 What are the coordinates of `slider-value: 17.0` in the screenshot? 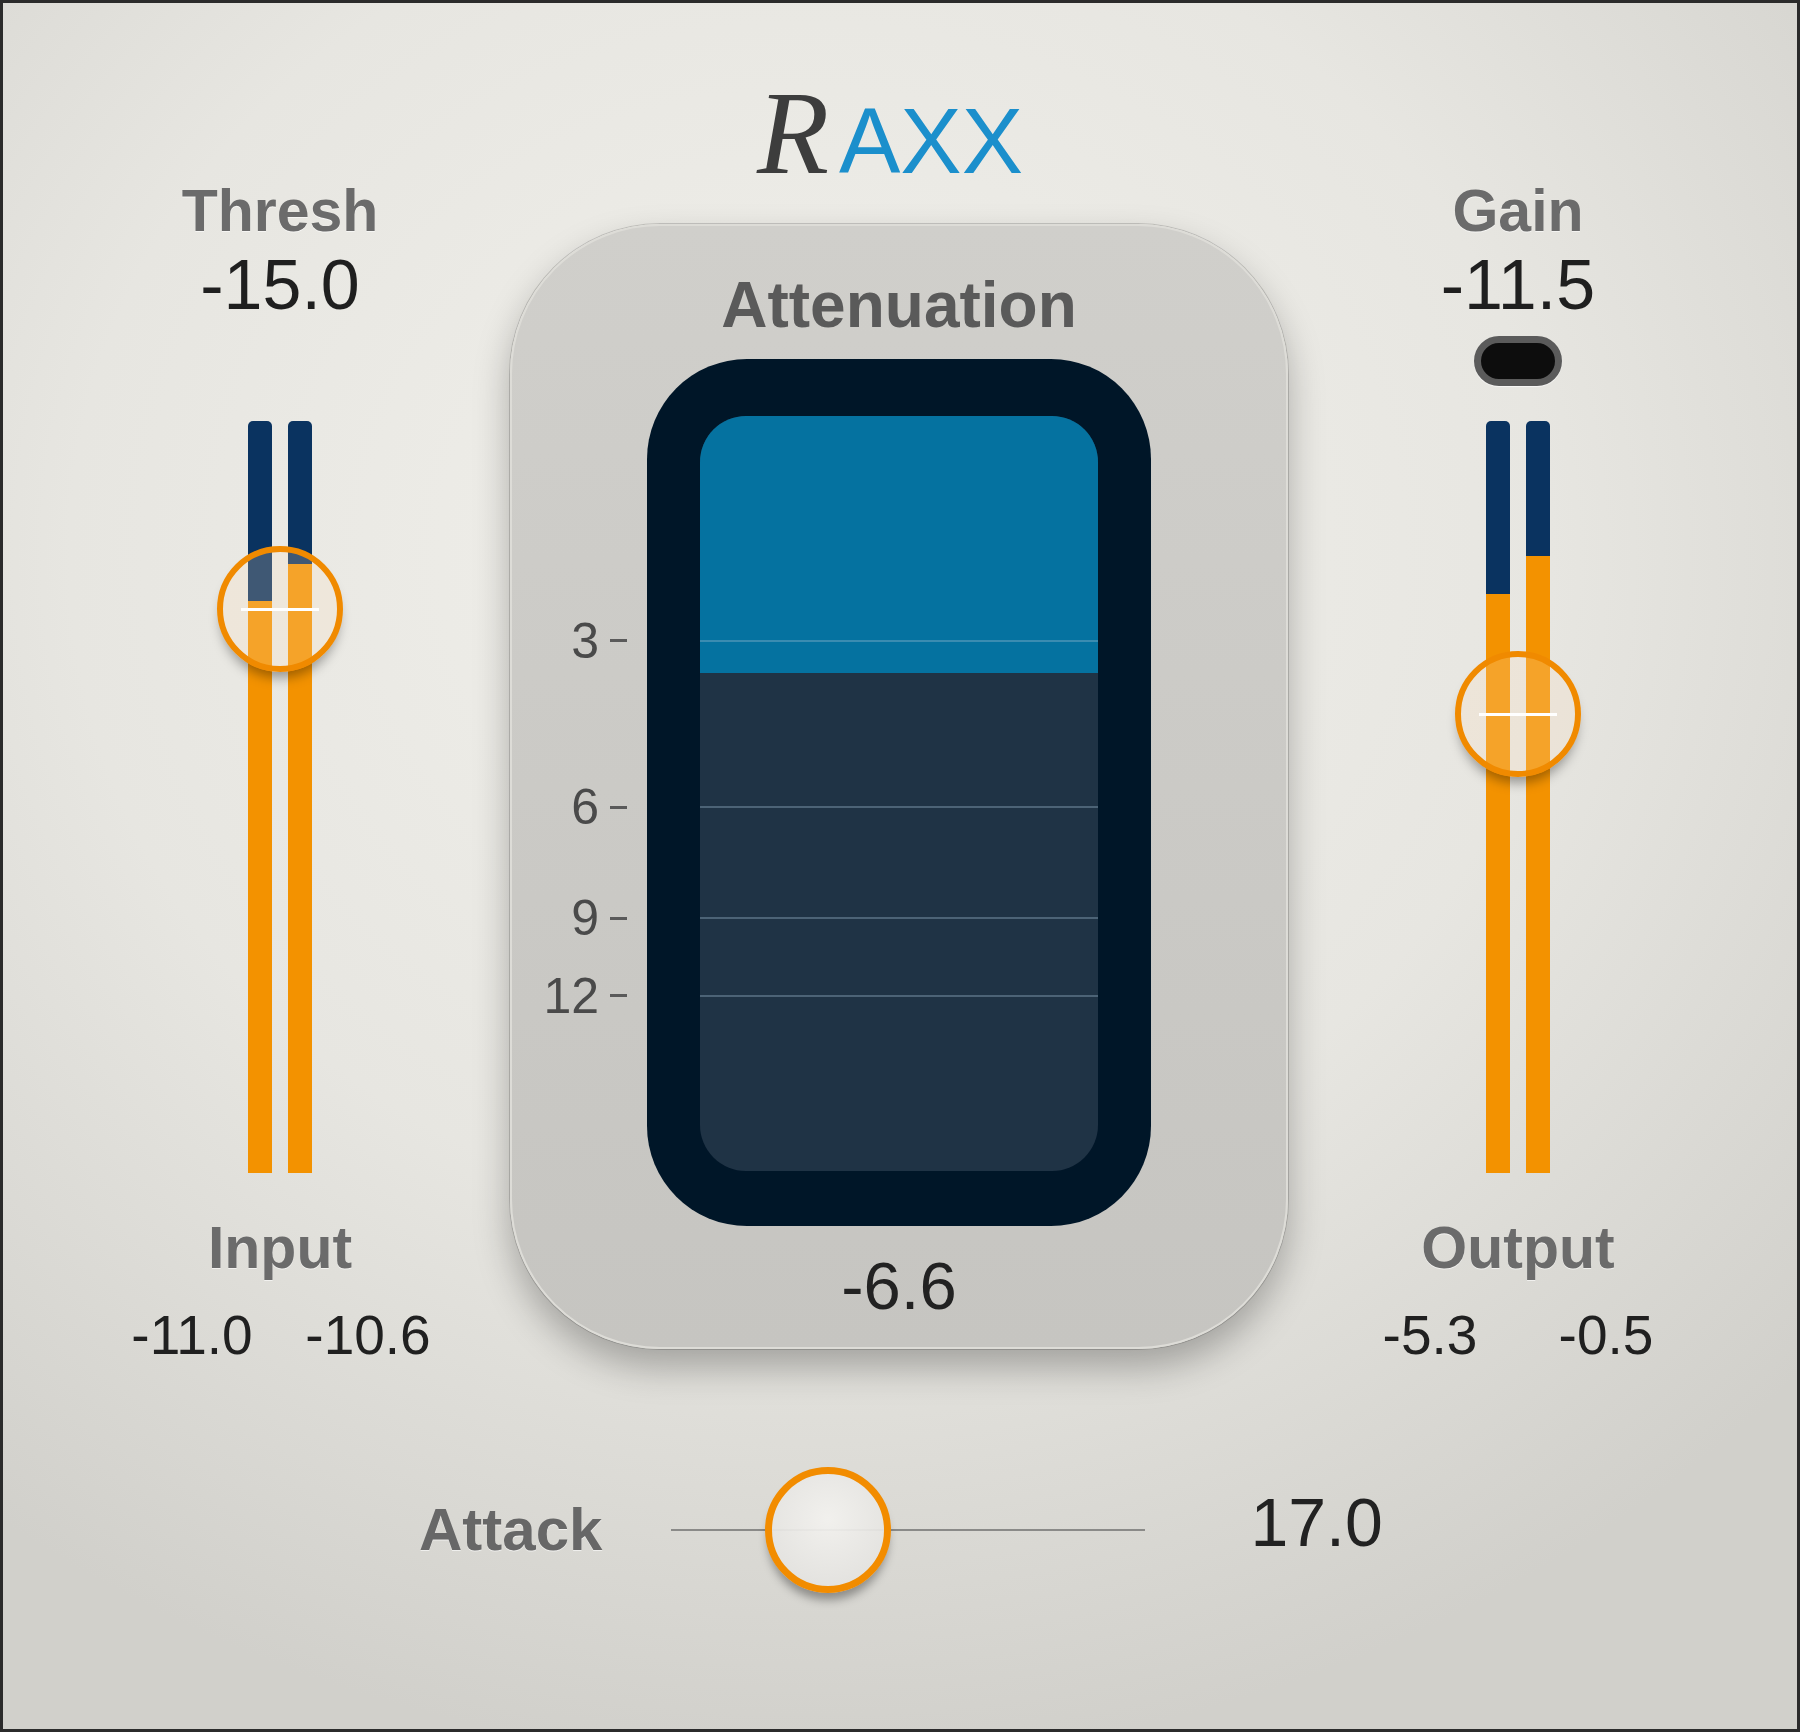 It's located at (1316, 1522).